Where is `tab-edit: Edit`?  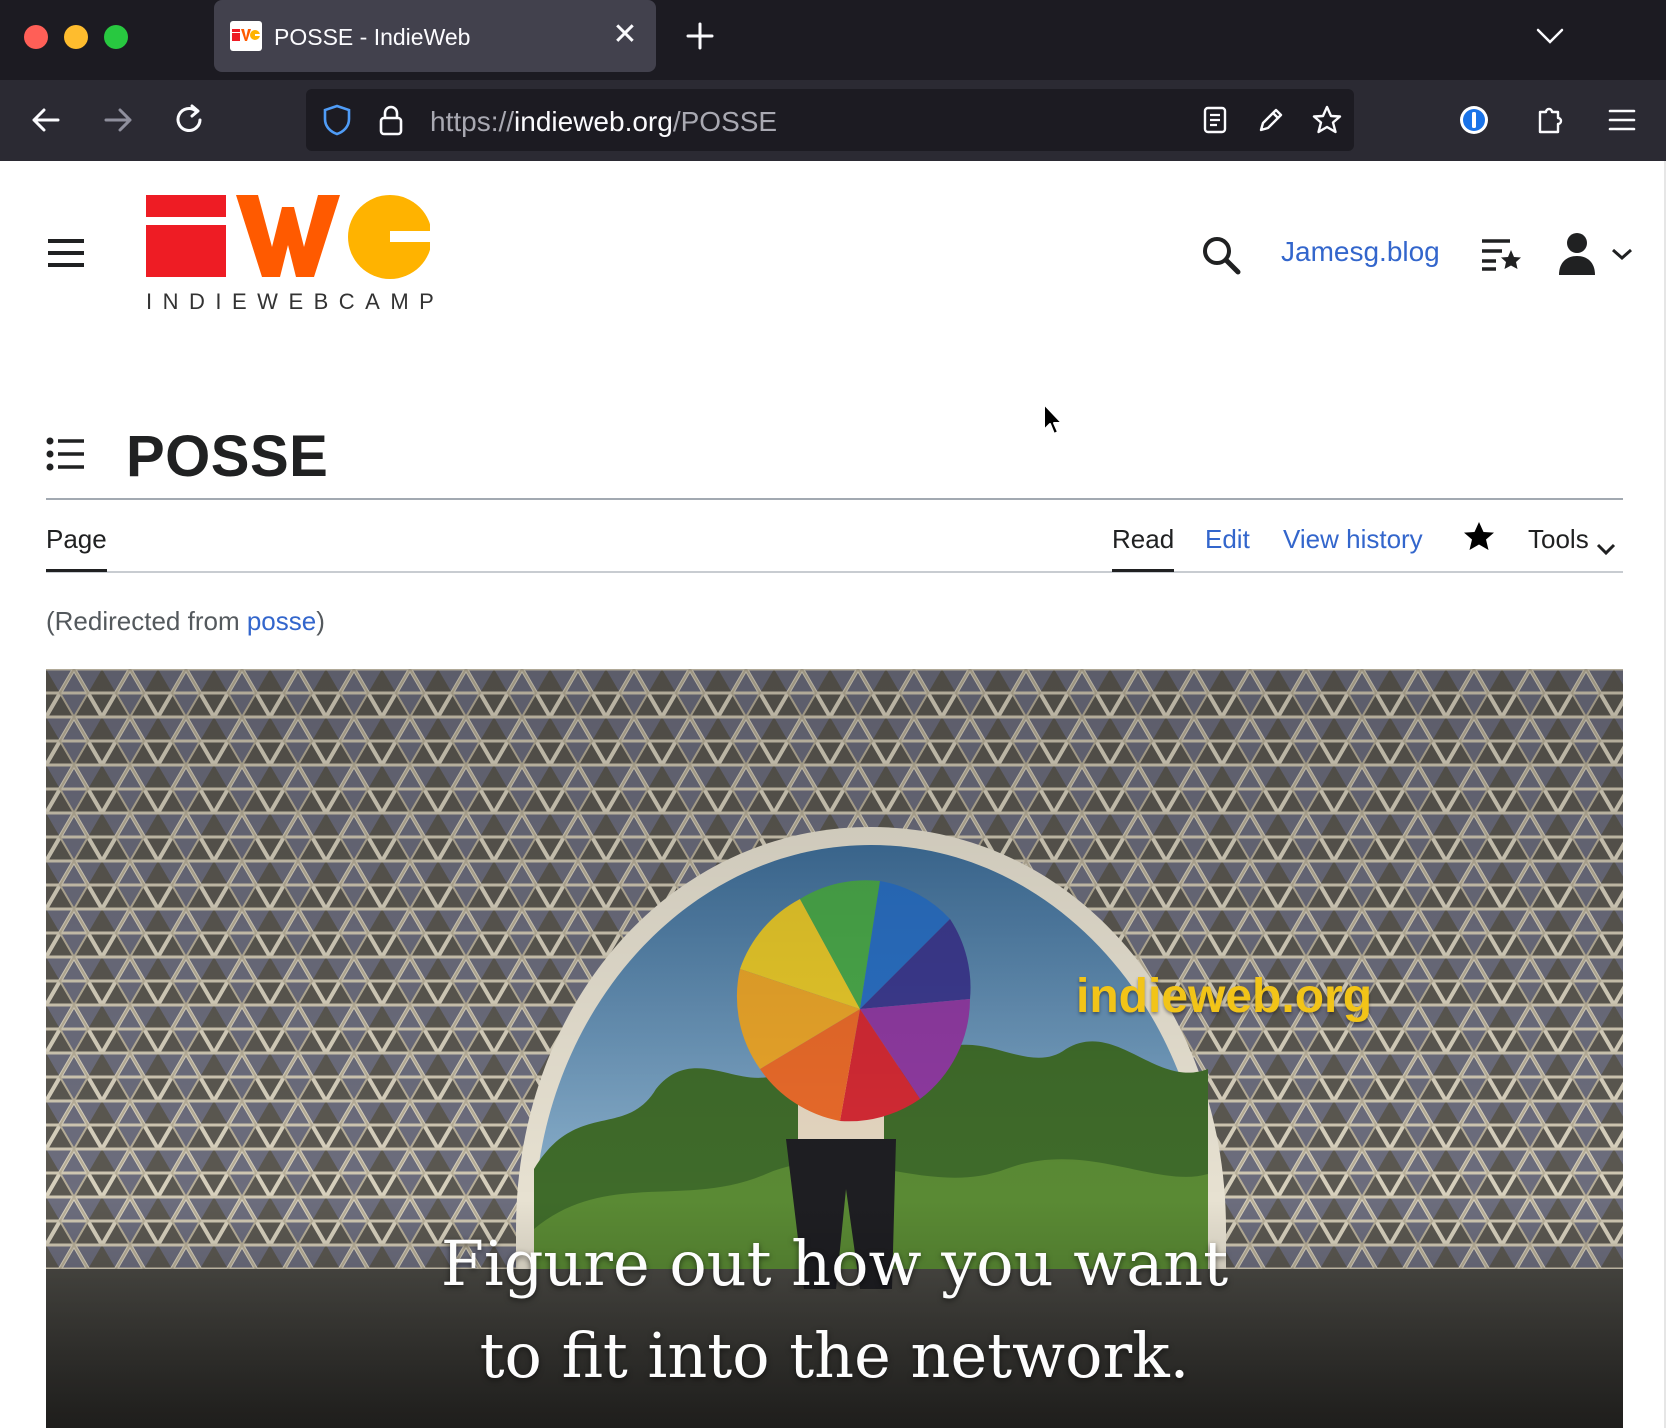 tab-edit: Edit is located at coordinates (1227, 546).